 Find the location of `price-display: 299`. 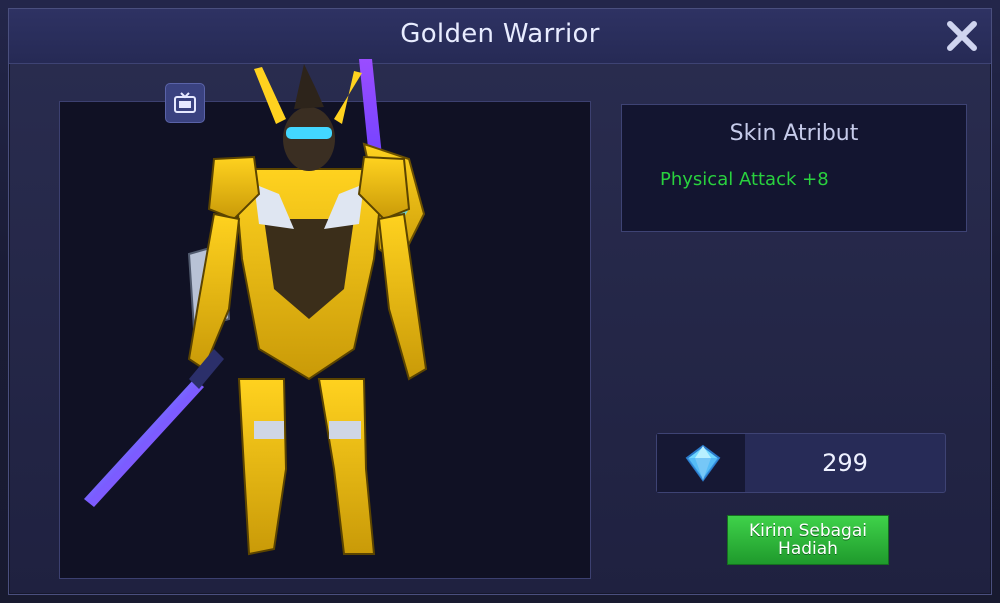

price-display: 299 is located at coordinates (801, 463).